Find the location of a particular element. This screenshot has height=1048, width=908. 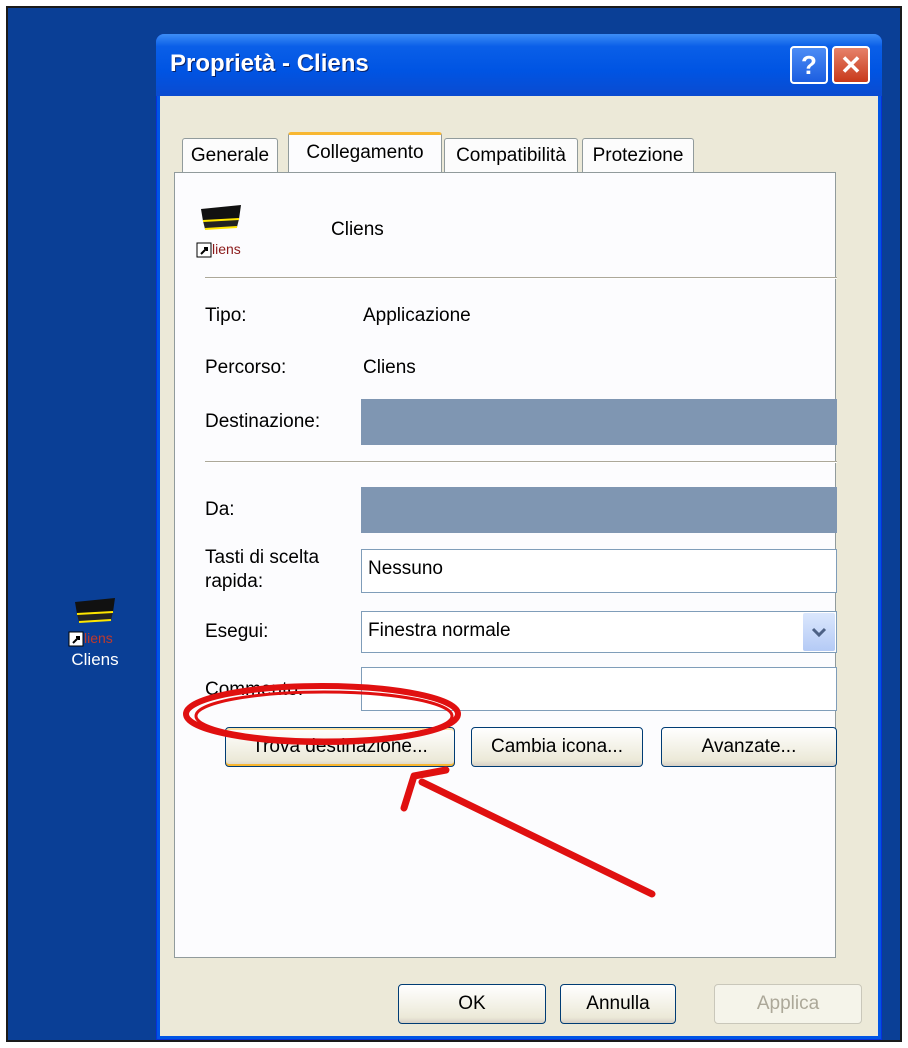

tab-protezione: Protezione is located at coordinates (638, 155).